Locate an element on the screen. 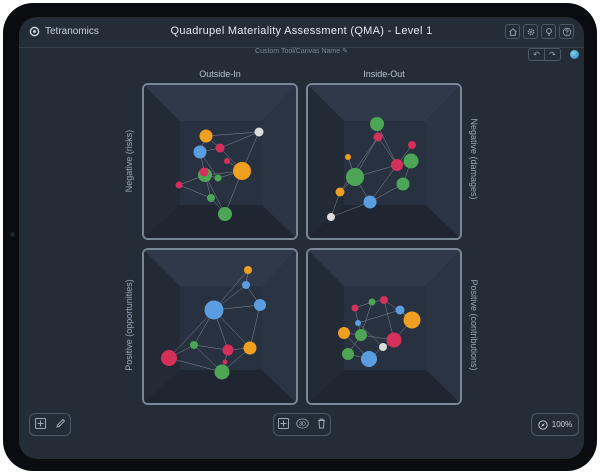  undo-redo-group: ↶ ↷ is located at coordinates (544, 54).